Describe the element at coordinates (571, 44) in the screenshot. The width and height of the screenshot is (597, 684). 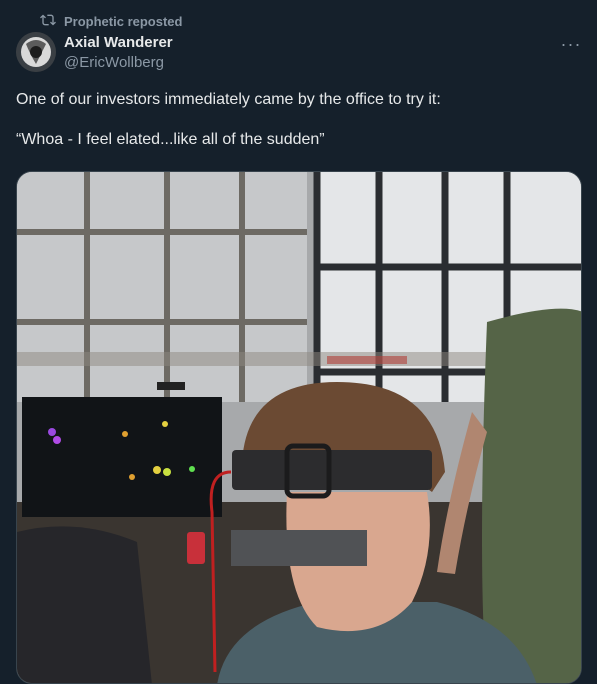
I see `more-horizontal-icon: ···` at that location.